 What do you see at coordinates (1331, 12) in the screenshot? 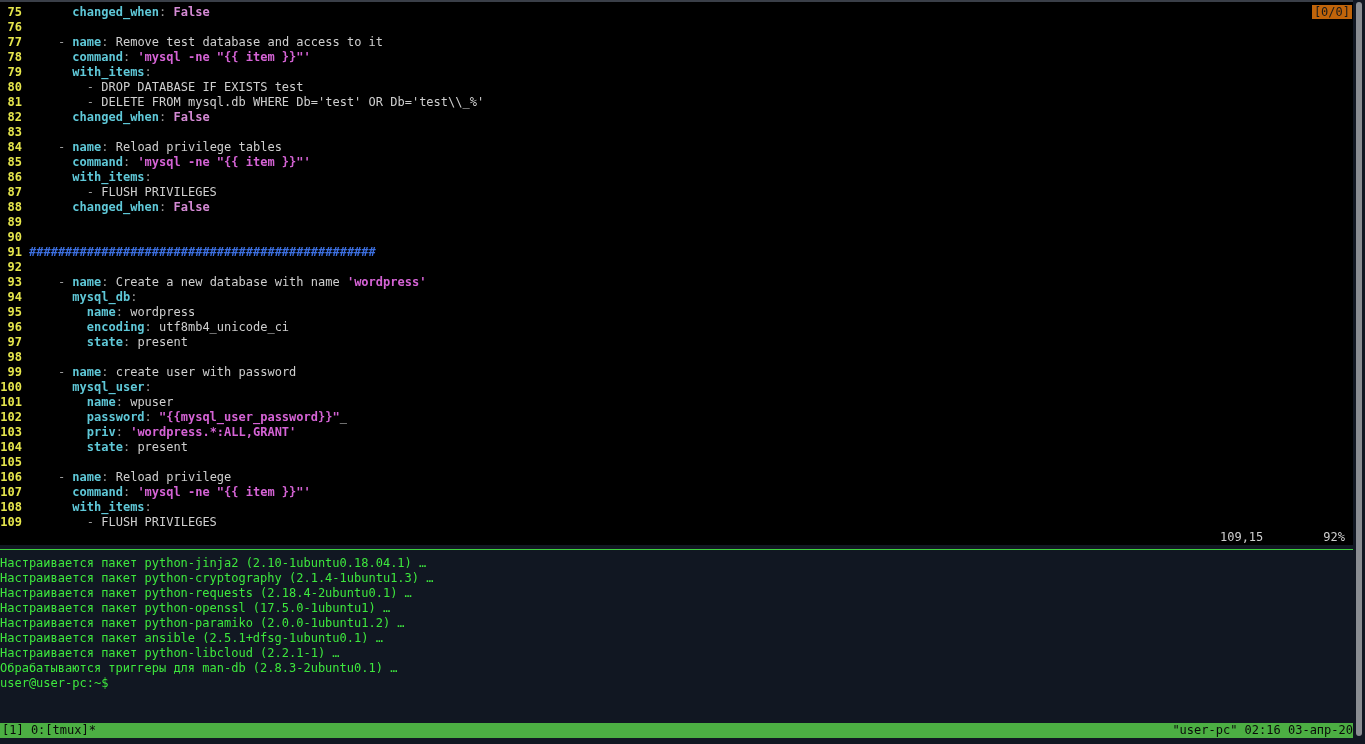
I see `search-count-badge: [0/0]` at bounding box center [1331, 12].